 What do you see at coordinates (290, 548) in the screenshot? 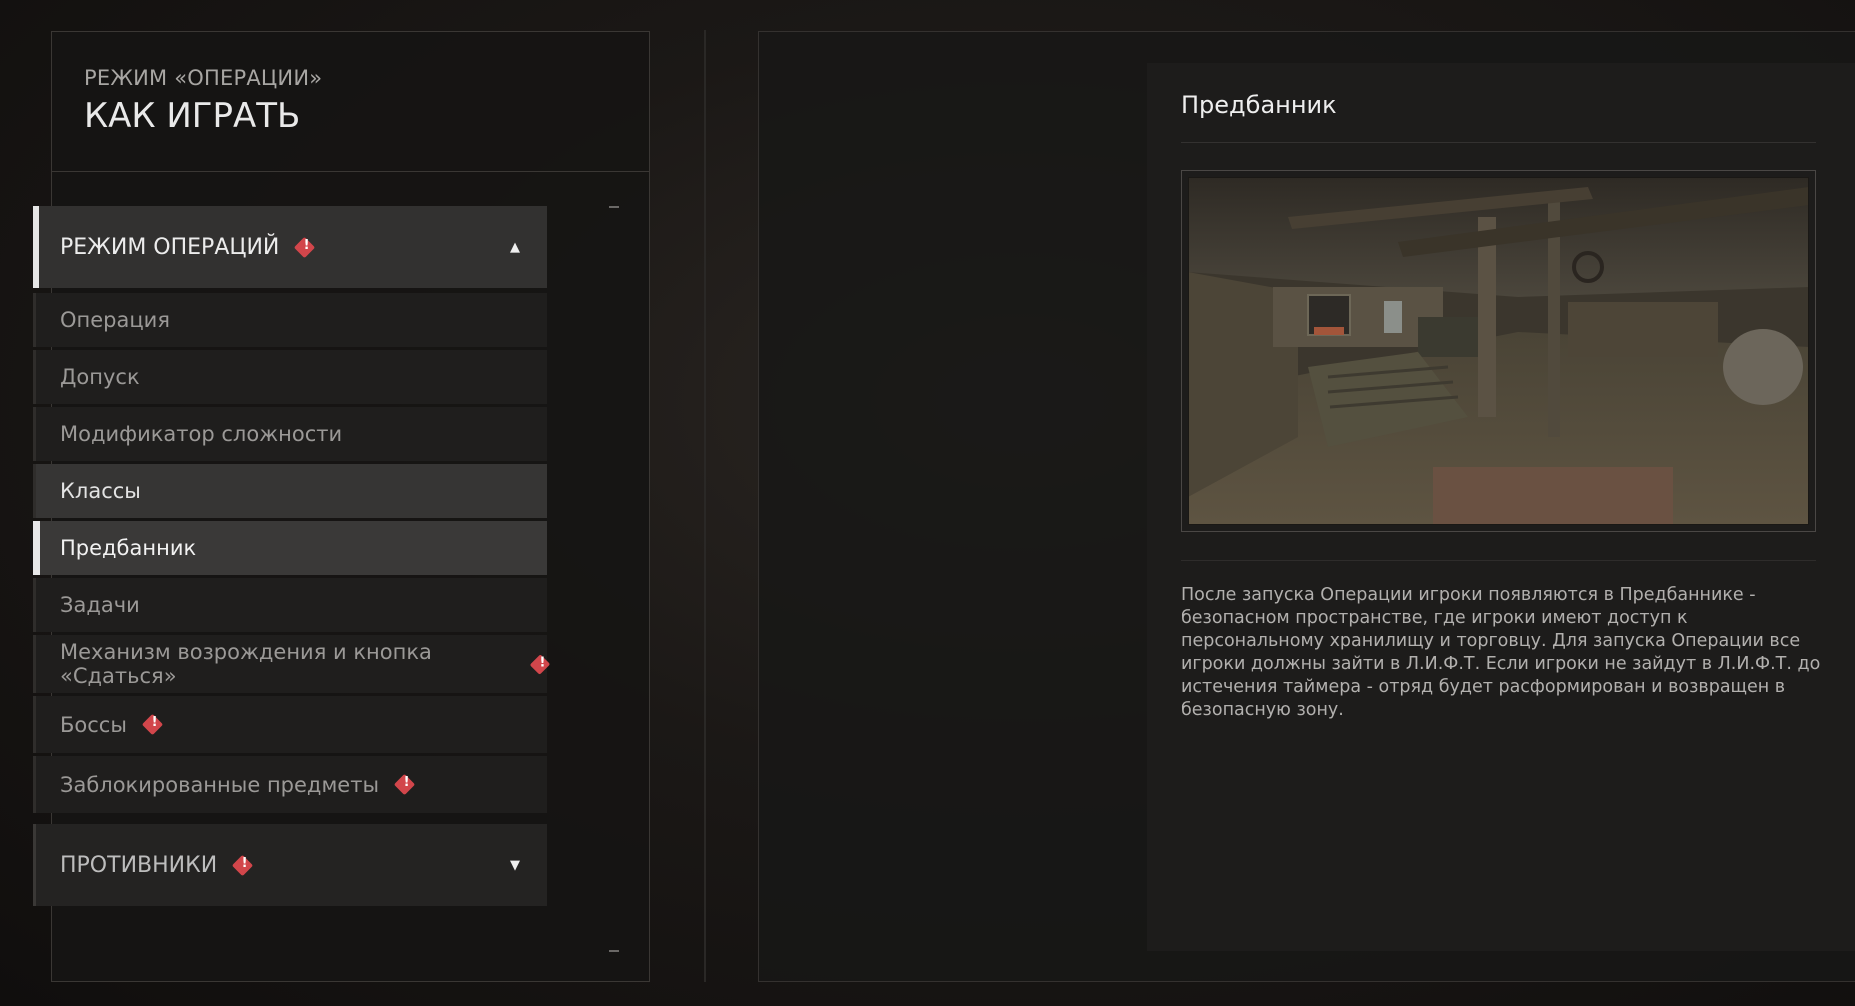
I see `menu-item-lobby: Предбанник` at bounding box center [290, 548].